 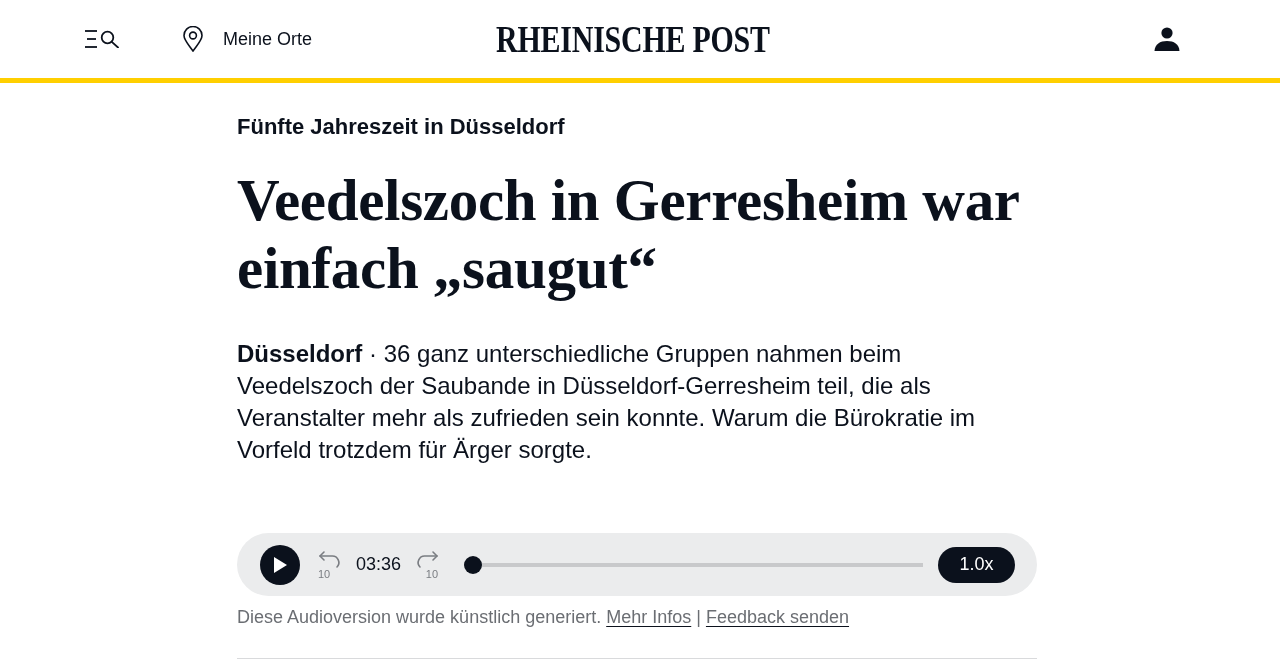 I want to click on seek-thumb, so click(x=473, y=564).